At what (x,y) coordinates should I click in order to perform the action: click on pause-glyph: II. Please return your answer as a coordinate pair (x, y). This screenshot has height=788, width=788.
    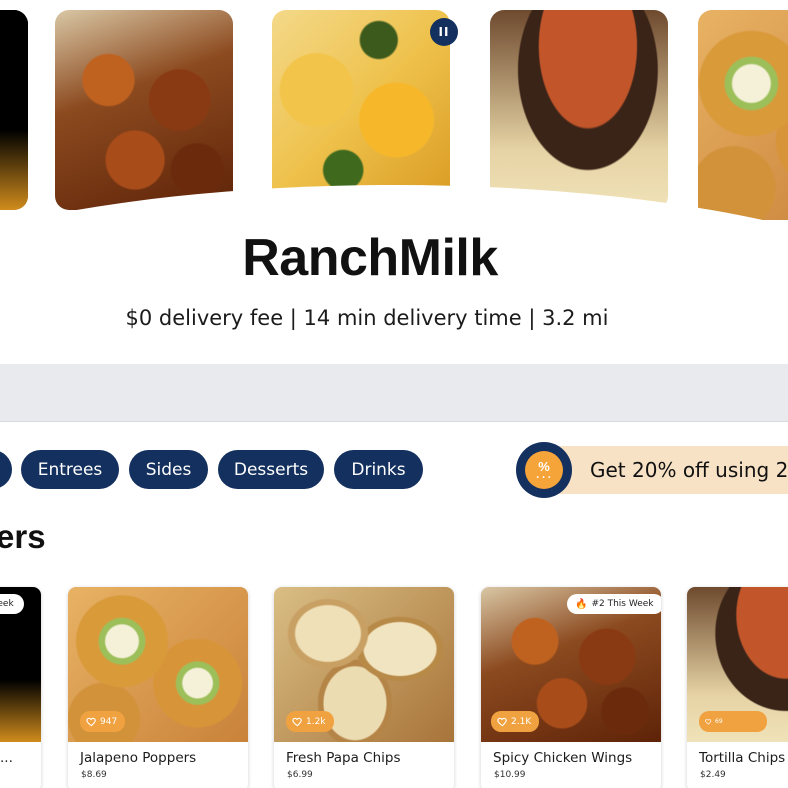
    Looking at the image, I should click on (444, 32).